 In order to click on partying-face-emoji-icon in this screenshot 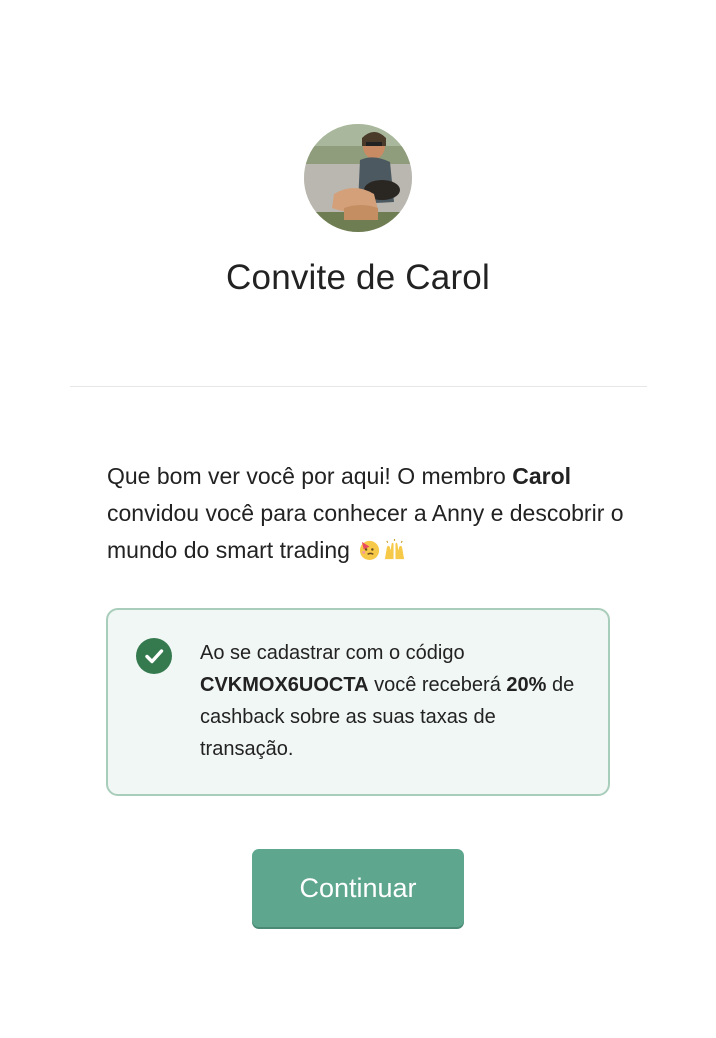, I will do `click(369, 549)`.